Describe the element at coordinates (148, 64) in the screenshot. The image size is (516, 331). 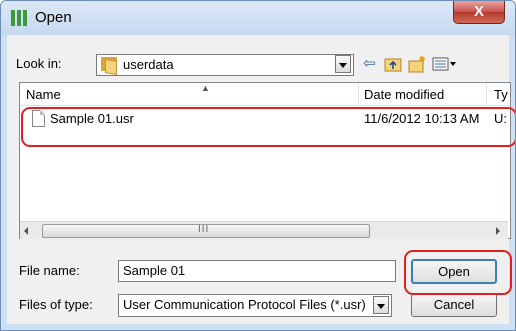
I see `look-in-value: userdata` at that location.